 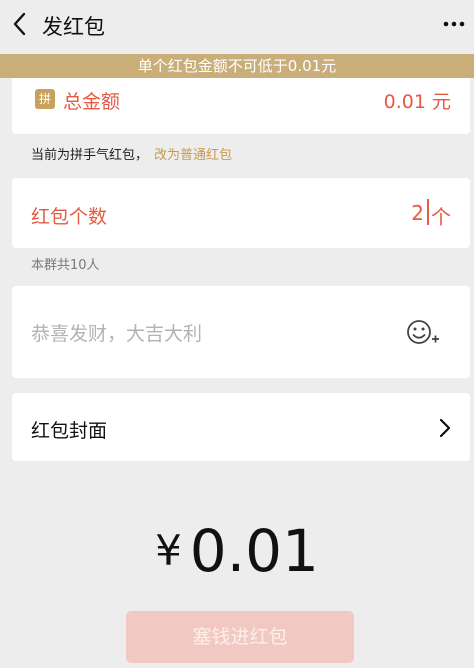 I want to click on group-size-text: 本群共10人, so click(x=65, y=265).